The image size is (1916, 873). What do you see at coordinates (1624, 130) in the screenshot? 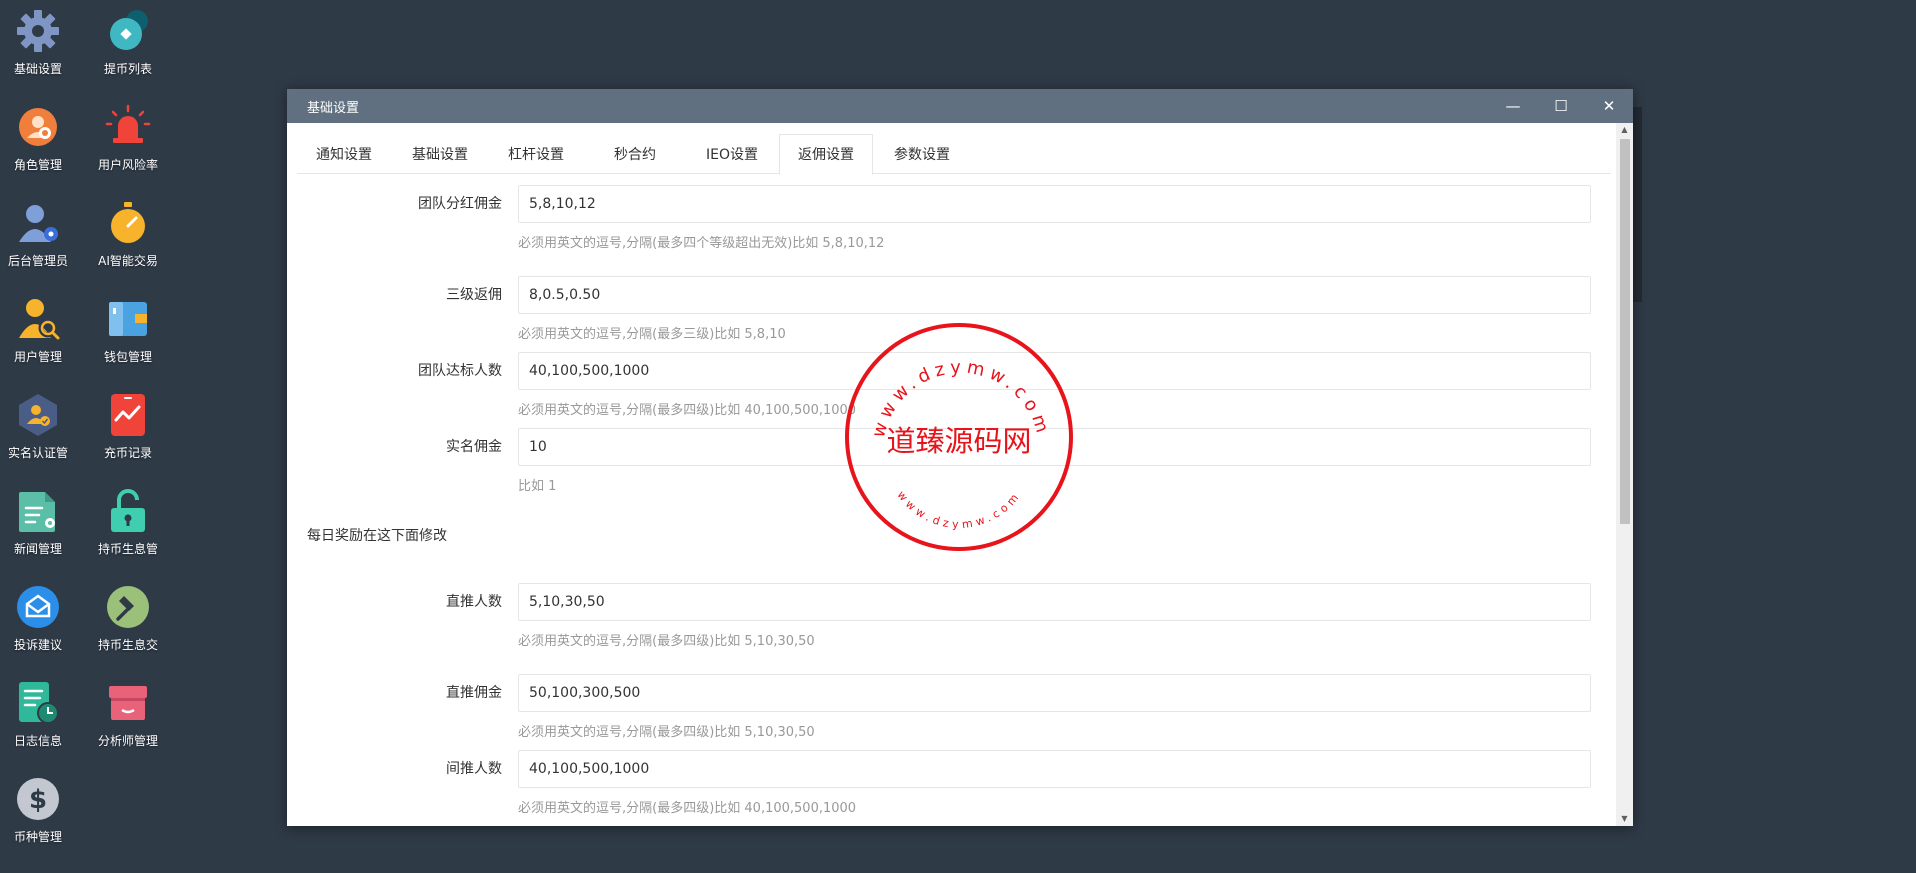
I see `scroll-up-arrow-icon: ▲` at bounding box center [1624, 130].